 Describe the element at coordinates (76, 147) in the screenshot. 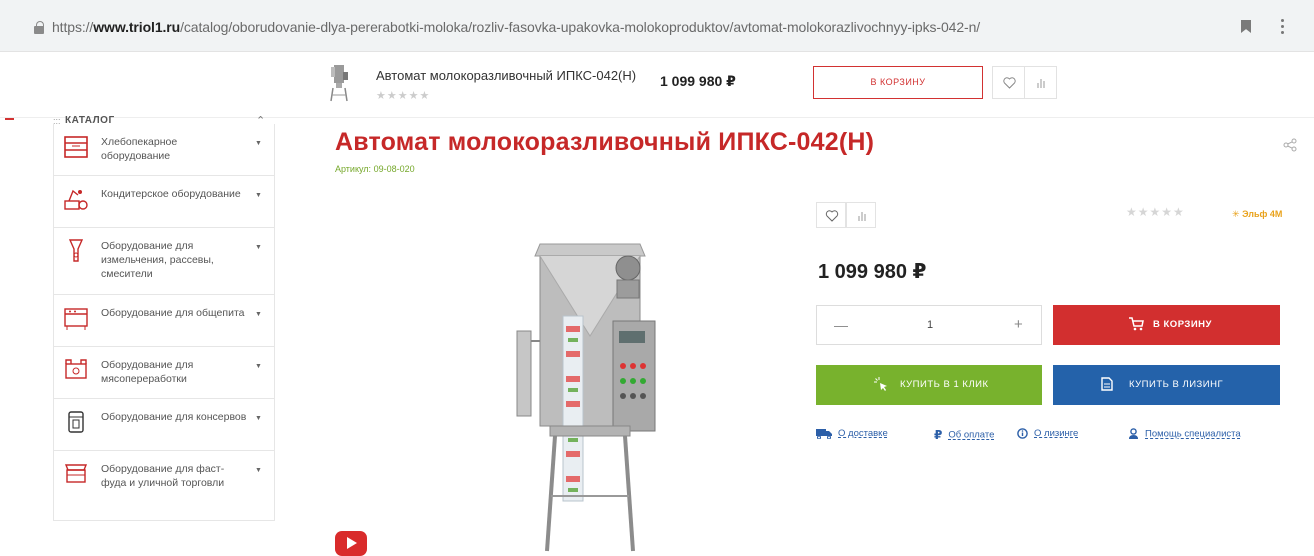

I see `bakery-icon` at that location.